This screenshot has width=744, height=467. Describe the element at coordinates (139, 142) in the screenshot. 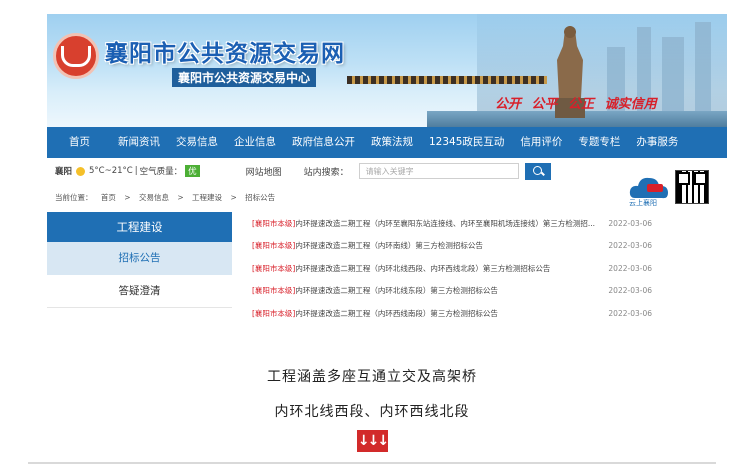

I see `nav-news: 新闻资讯` at that location.